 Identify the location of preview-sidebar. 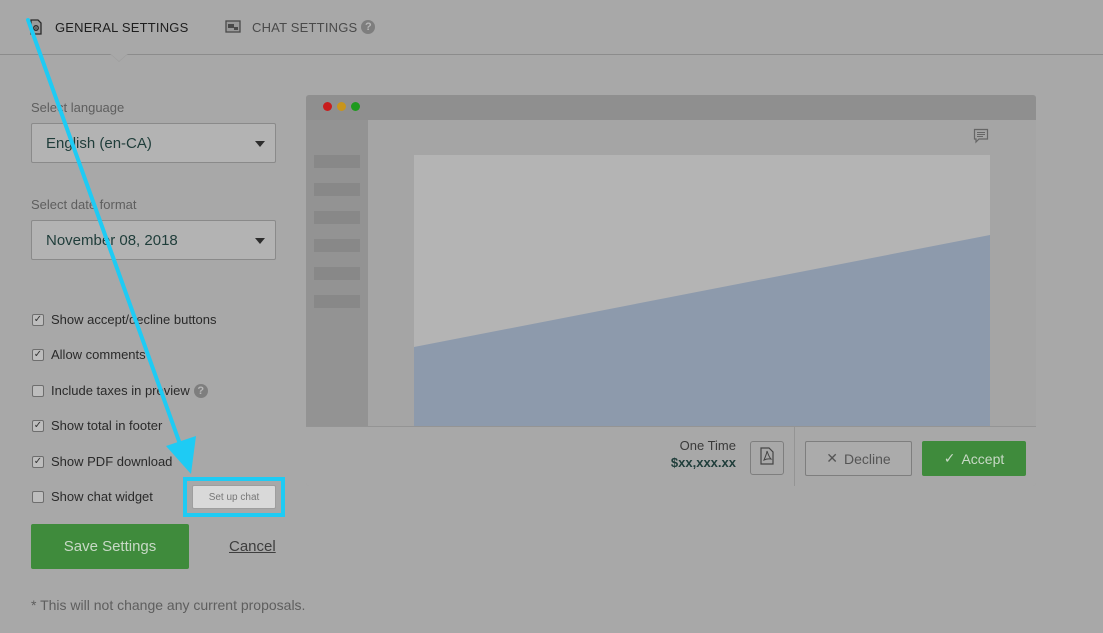
(337, 273).